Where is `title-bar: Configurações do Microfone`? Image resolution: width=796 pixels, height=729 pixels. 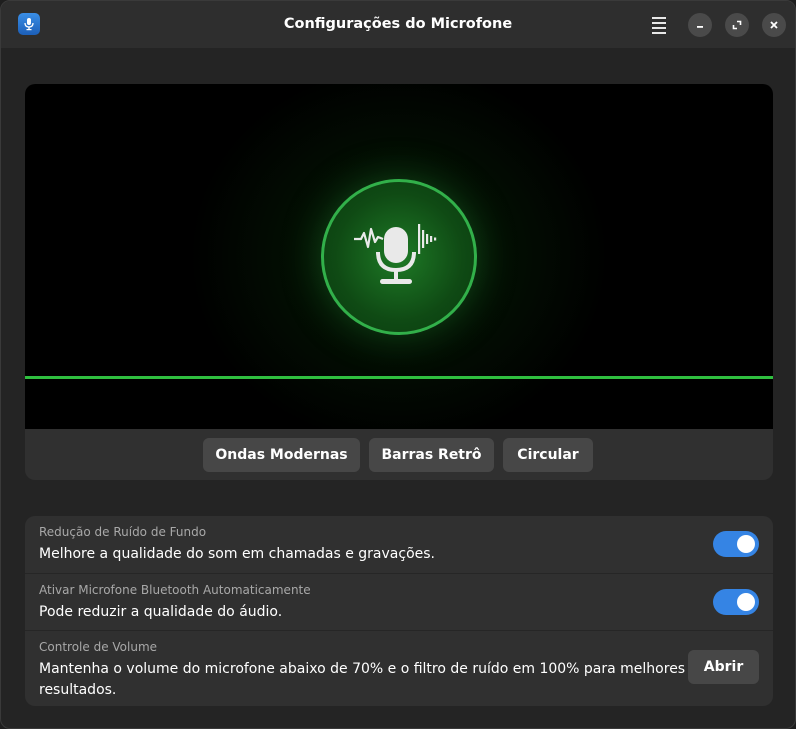 title-bar: Configurações do Microfone is located at coordinates (398, 24).